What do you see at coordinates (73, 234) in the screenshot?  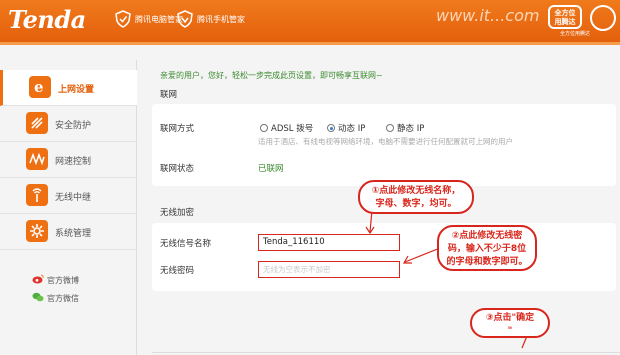 I see `sidebar-item-label: 系统管理` at bounding box center [73, 234].